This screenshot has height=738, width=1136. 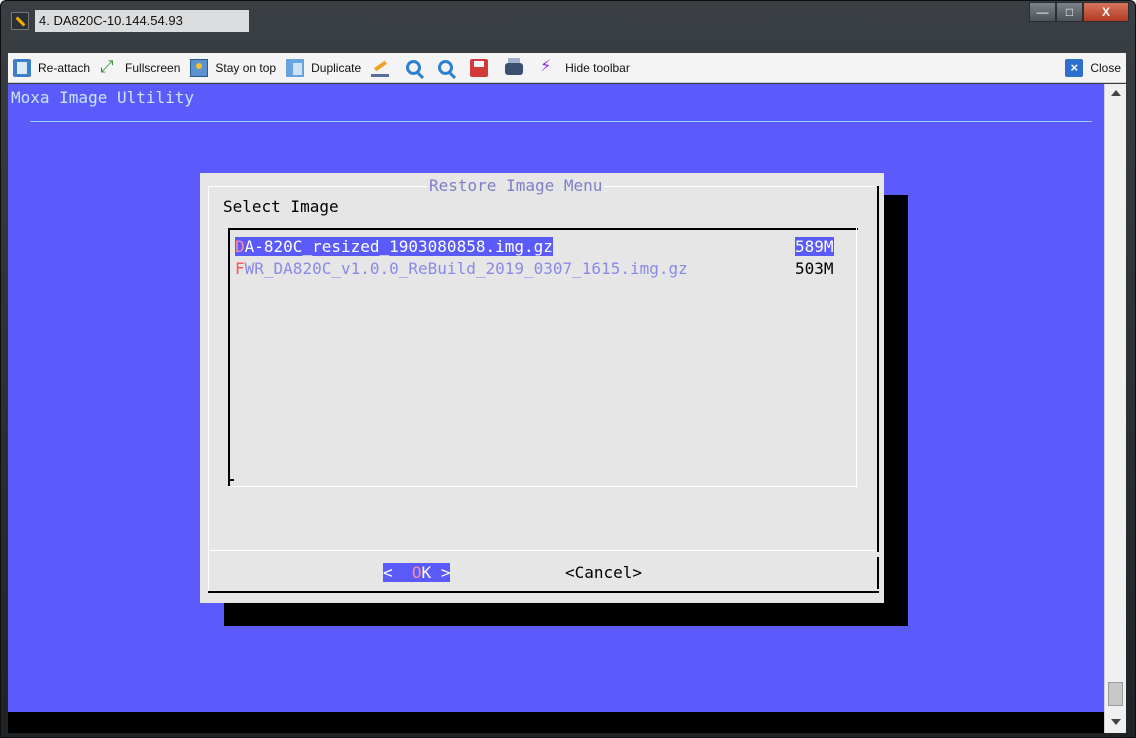 I want to click on title-bar: 4. DA820C-10.144.54.93 — □ X, so click(x=568, y=21).